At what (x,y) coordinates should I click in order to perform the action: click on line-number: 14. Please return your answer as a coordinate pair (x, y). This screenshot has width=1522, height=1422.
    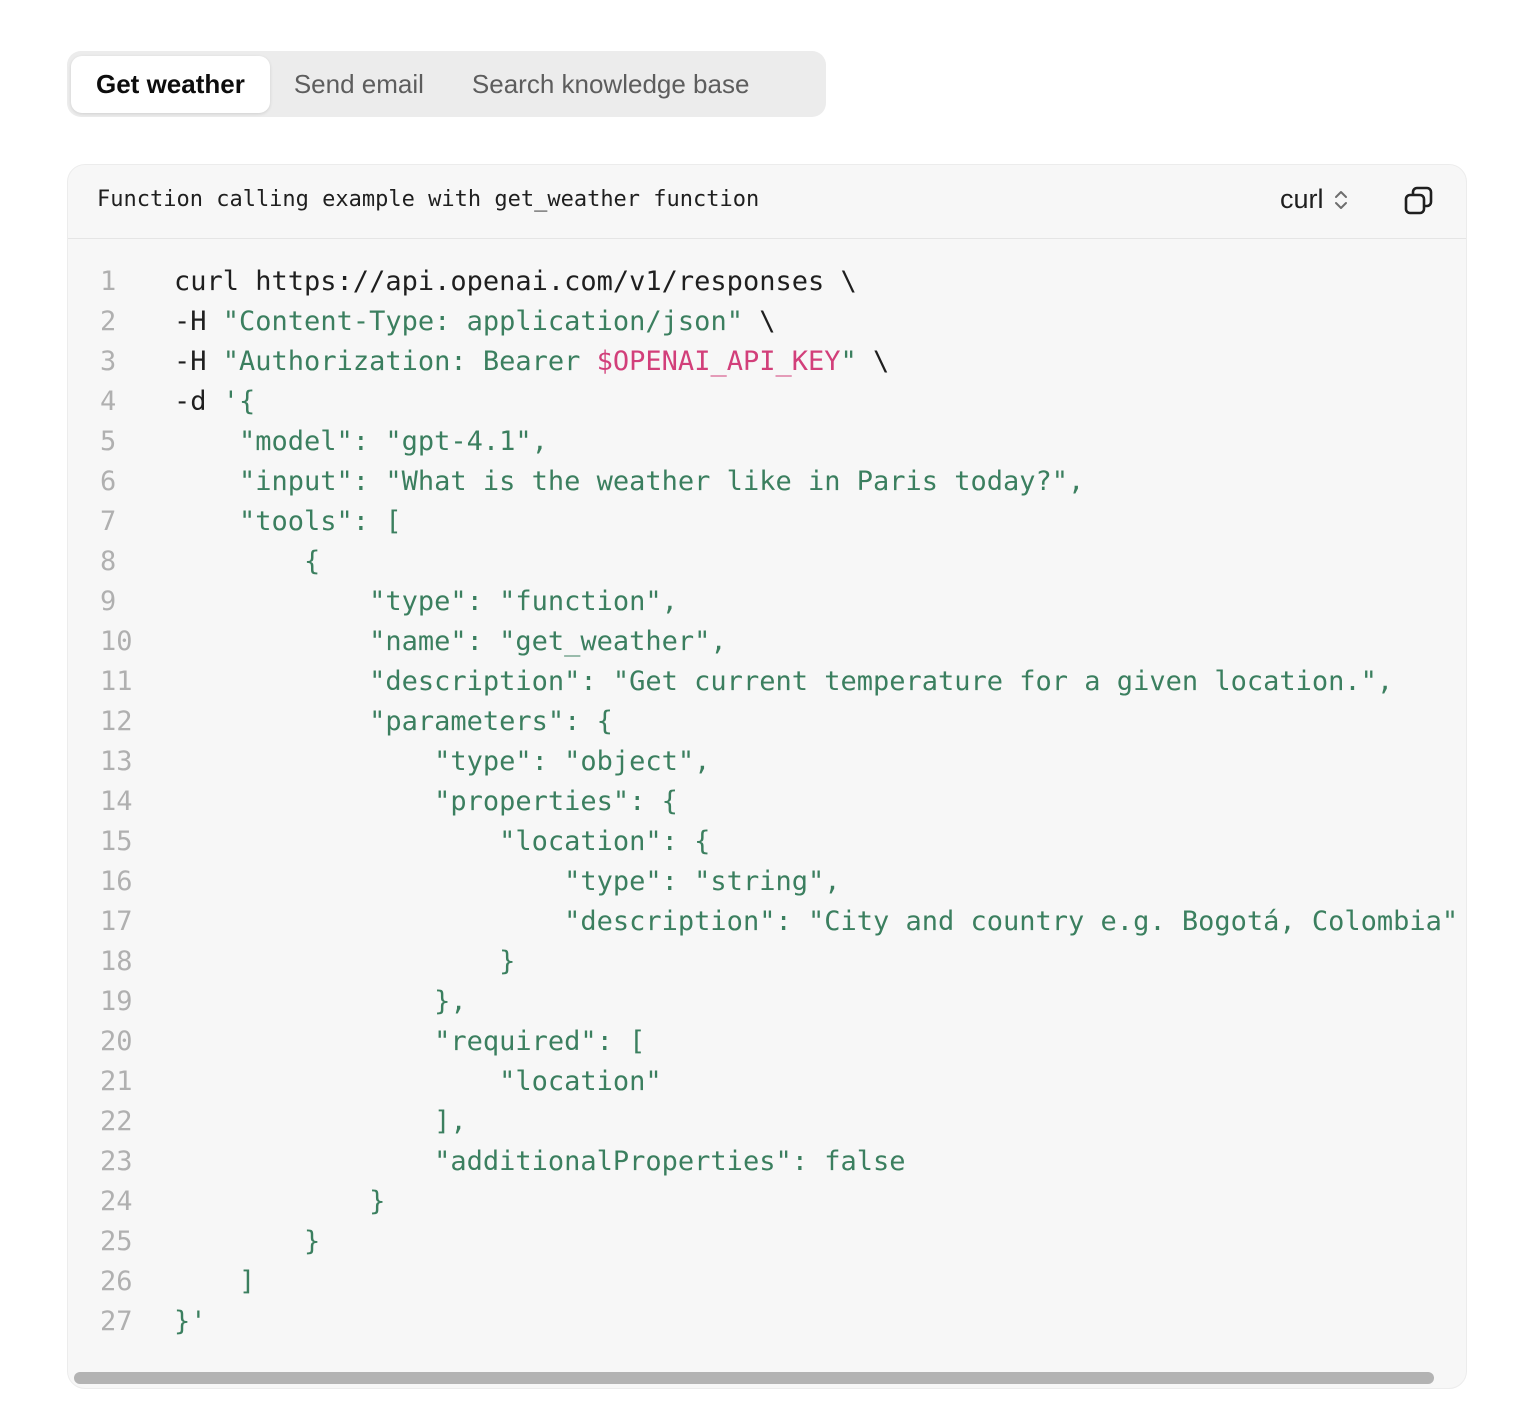
    Looking at the image, I should click on (116, 801).